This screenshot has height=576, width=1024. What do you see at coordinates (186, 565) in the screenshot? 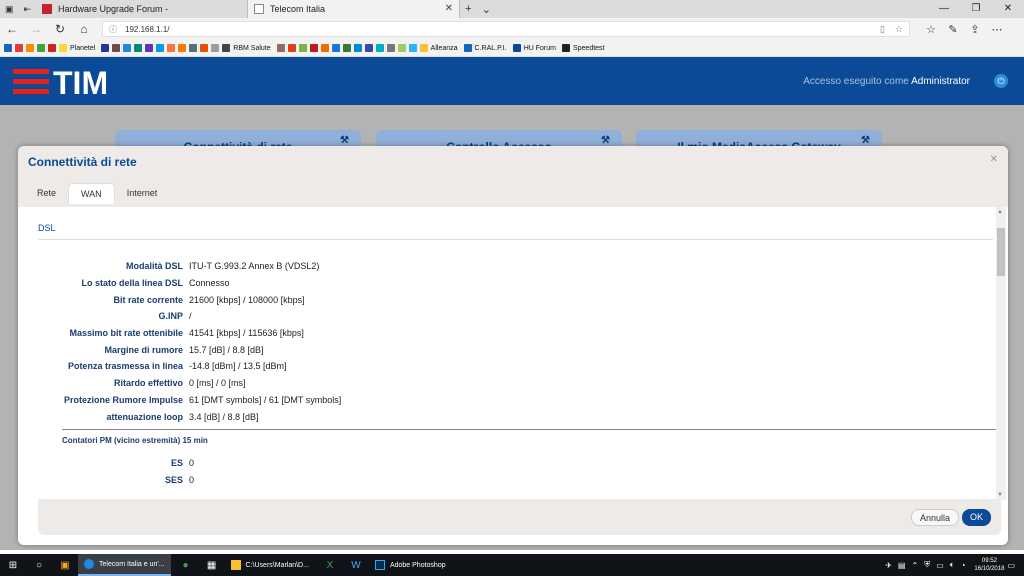
I see `spotify-icon: ●` at bounding box center [186, 565].